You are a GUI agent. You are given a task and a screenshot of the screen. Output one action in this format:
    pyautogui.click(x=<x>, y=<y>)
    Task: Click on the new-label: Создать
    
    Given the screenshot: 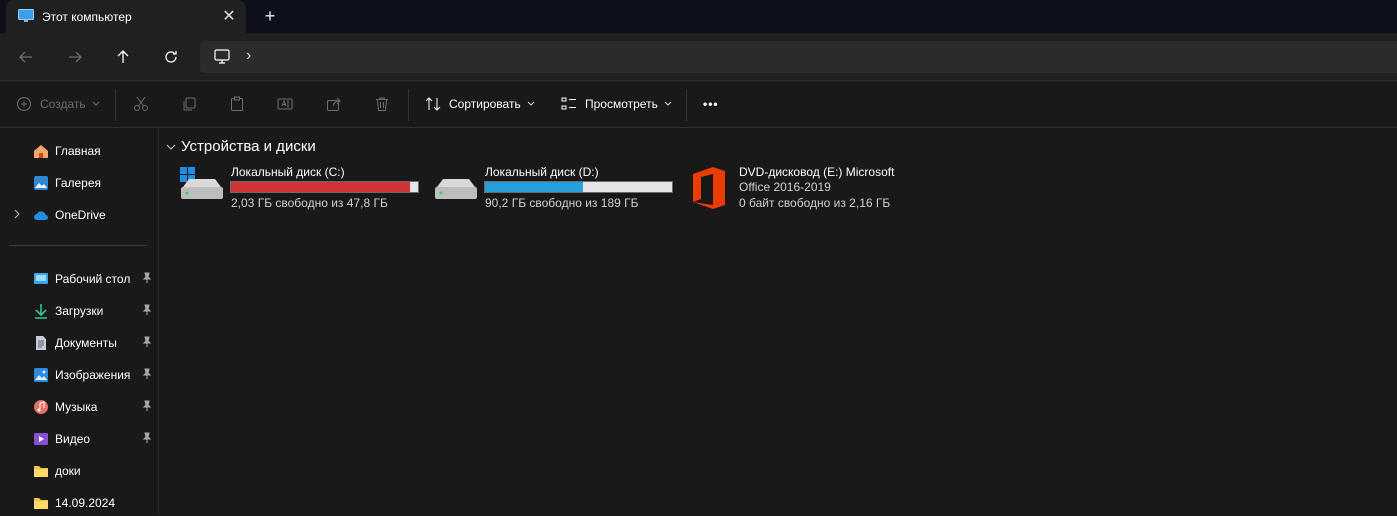 What is the action you would take?
    pyautogui.click(x=63, y=104)
    